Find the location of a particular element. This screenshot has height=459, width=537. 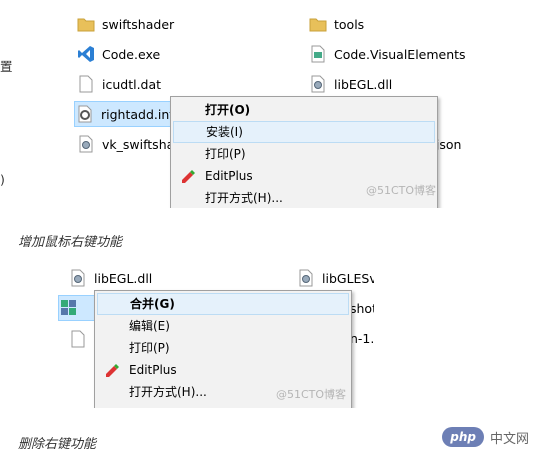

menu-item-install: 安装(I) is located at coordinates (304, 132).